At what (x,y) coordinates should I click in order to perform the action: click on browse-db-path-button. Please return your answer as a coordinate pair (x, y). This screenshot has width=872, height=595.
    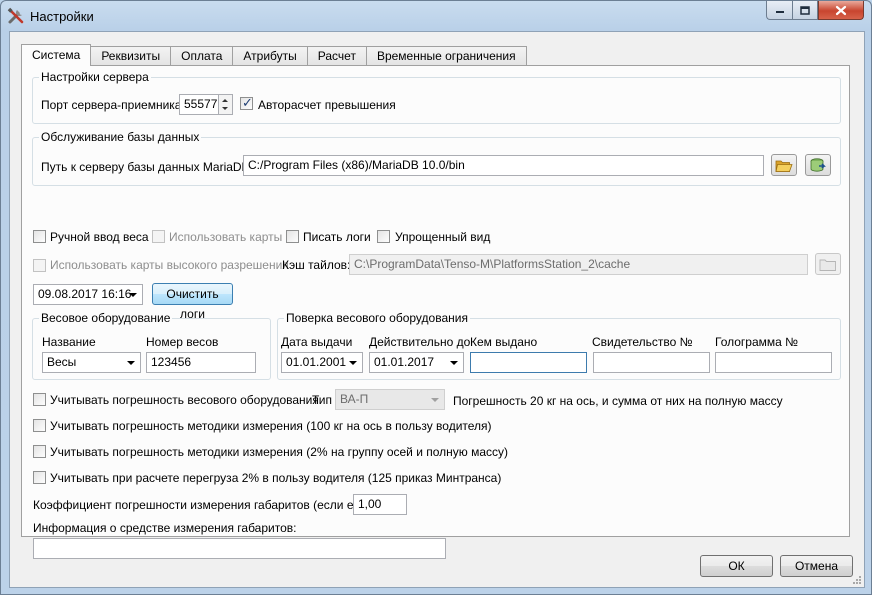
    Looking at the image, I should click on (784, 165).